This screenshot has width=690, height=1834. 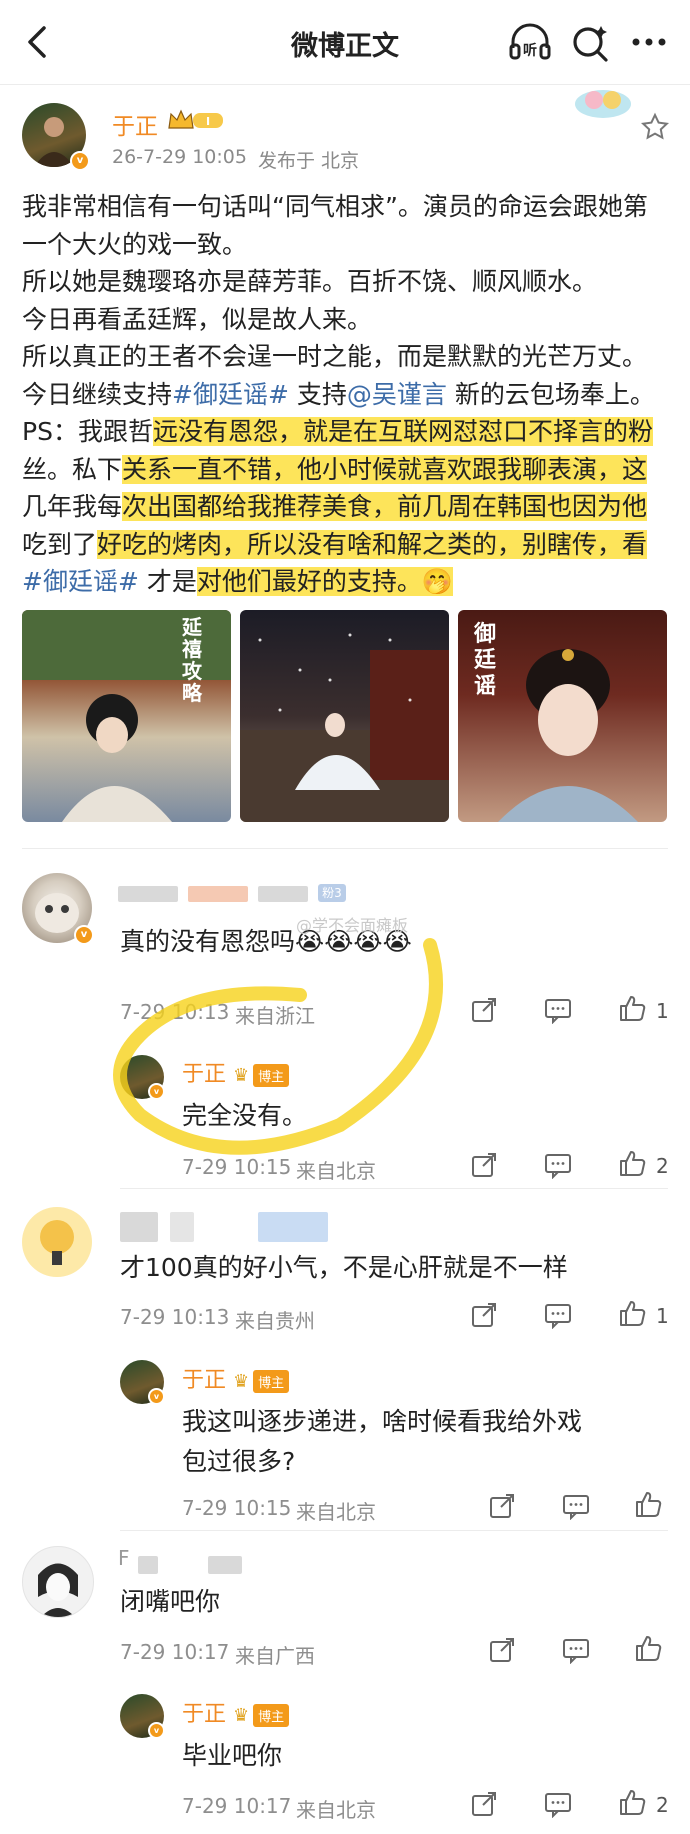 I want to click on commenter-name-prefix: F, so click(x=124, y=1558).